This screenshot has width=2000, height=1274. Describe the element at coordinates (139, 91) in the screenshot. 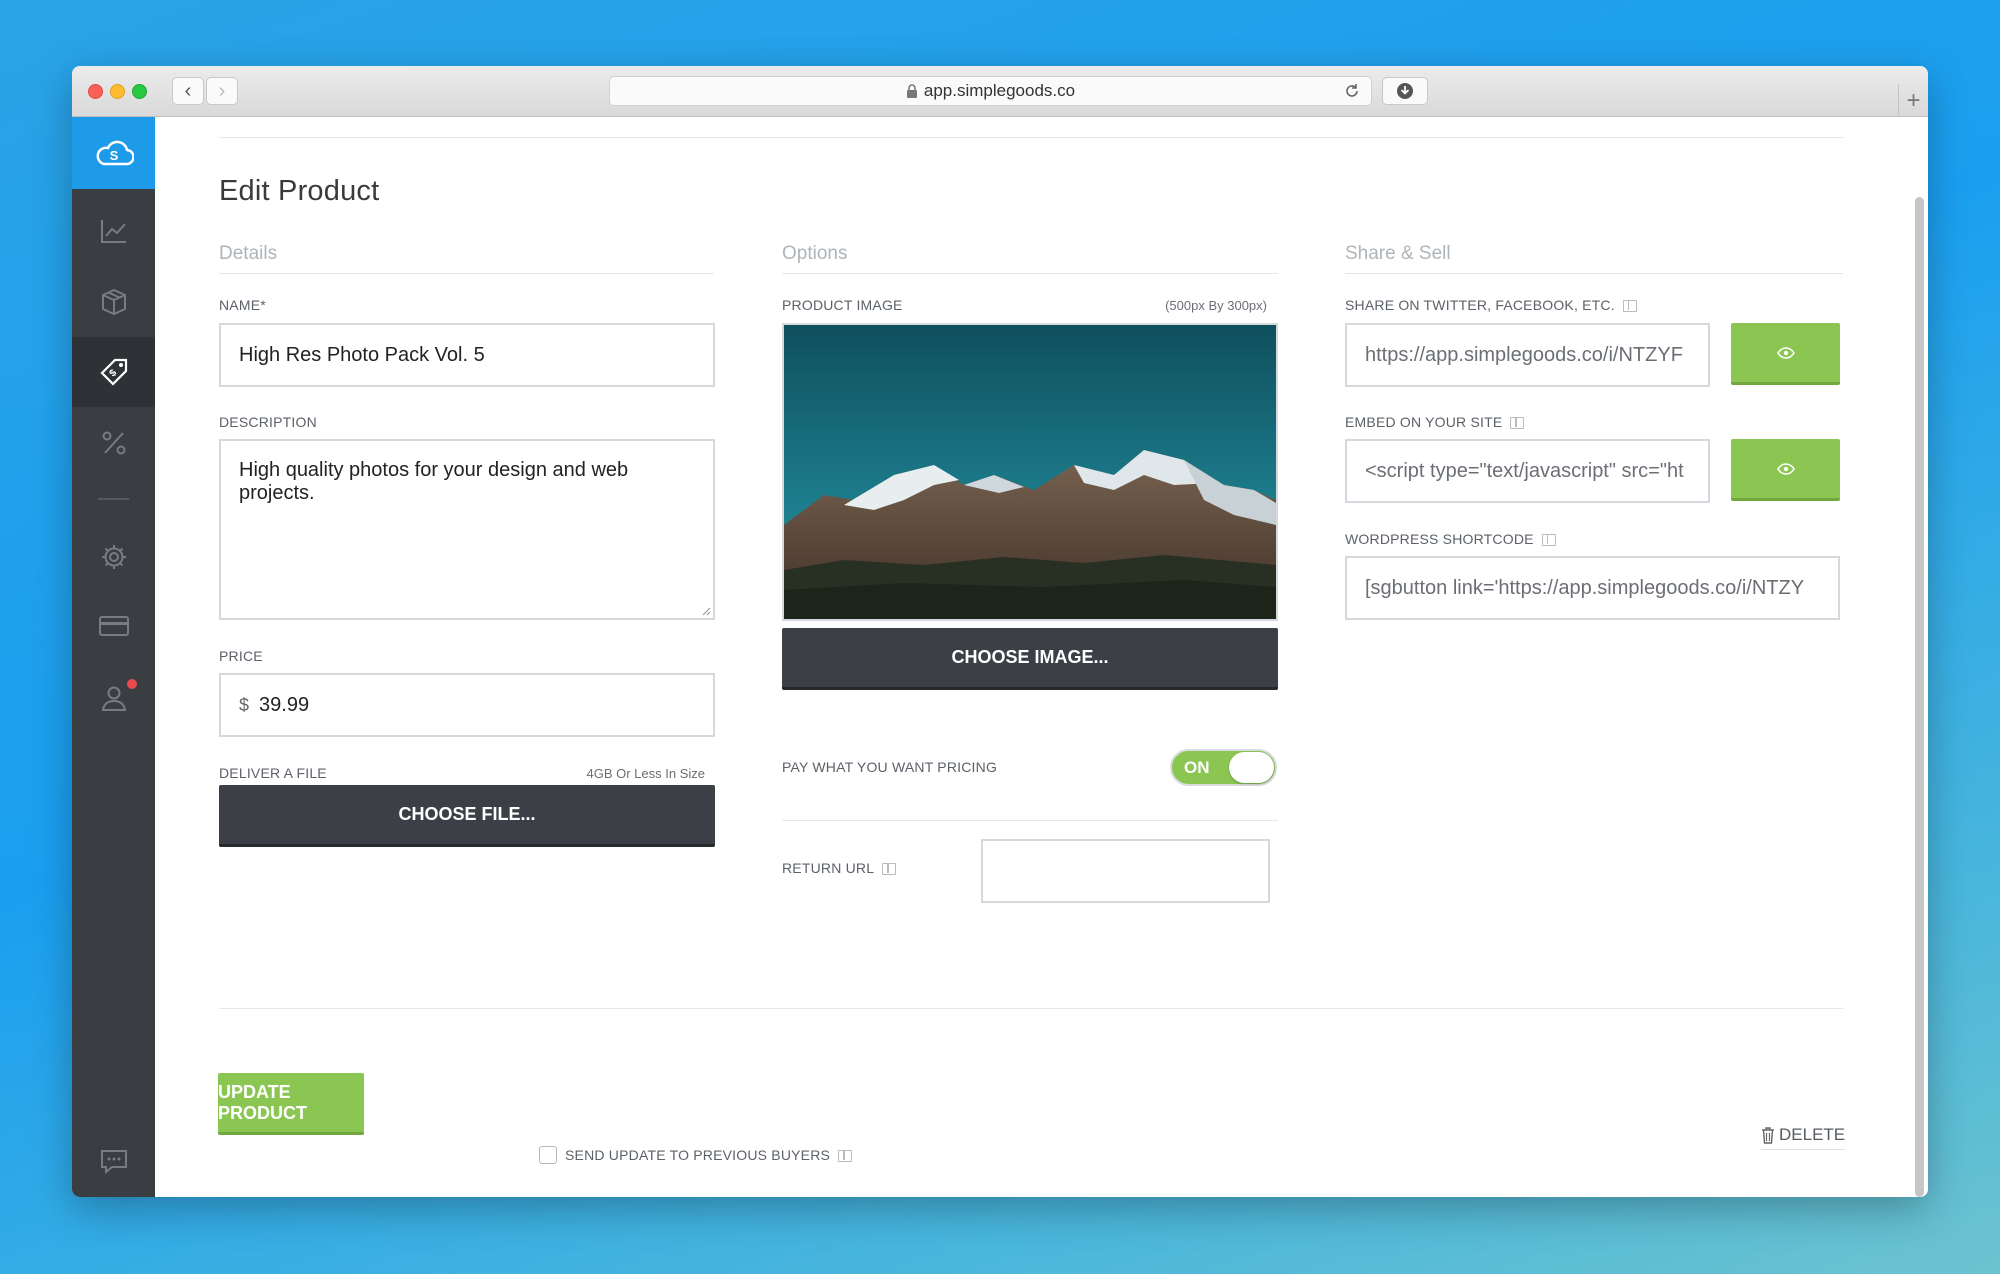

I see `maximize-window-button` at that location.